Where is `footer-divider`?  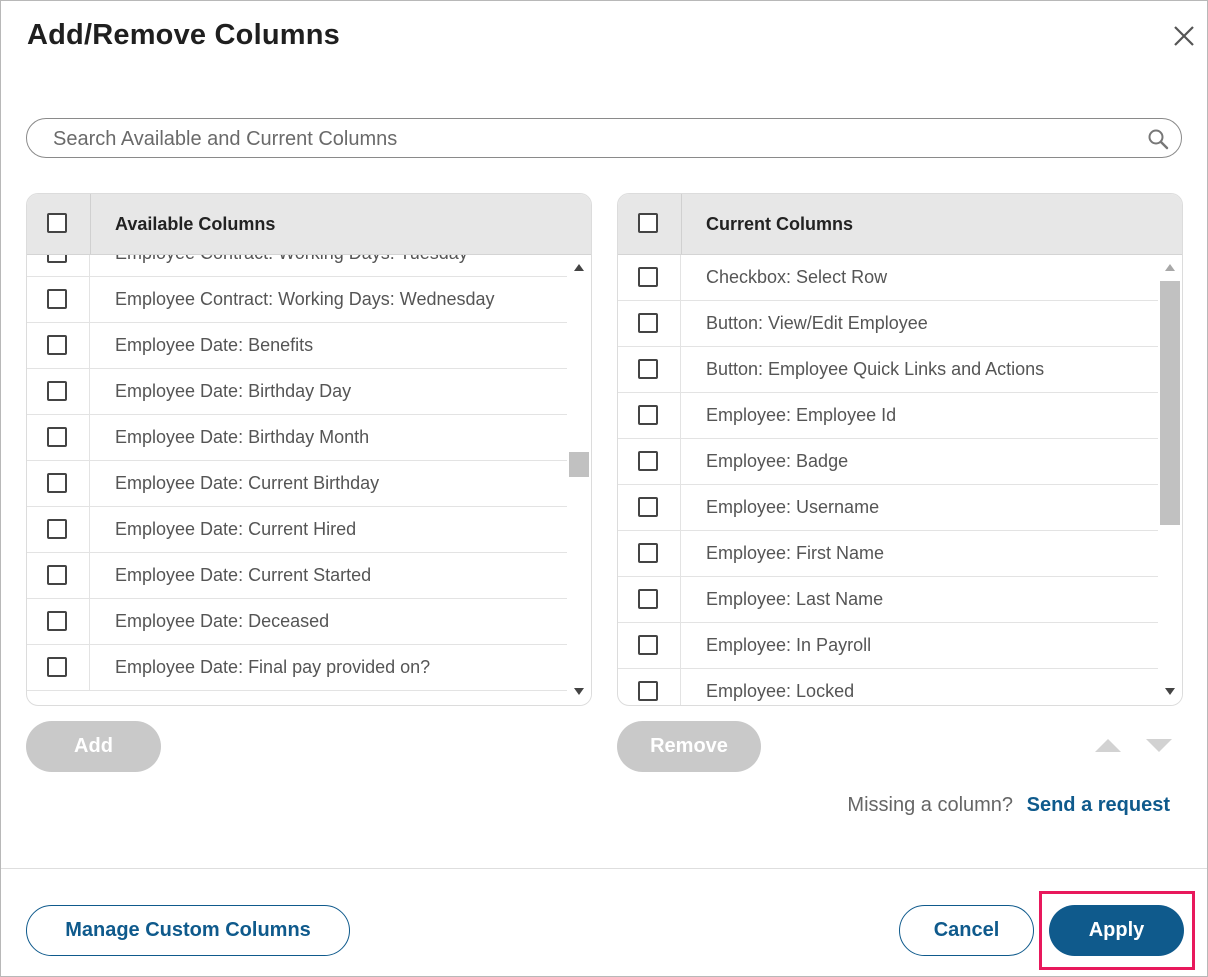 footer-divider is located at coordinates (604, 868).